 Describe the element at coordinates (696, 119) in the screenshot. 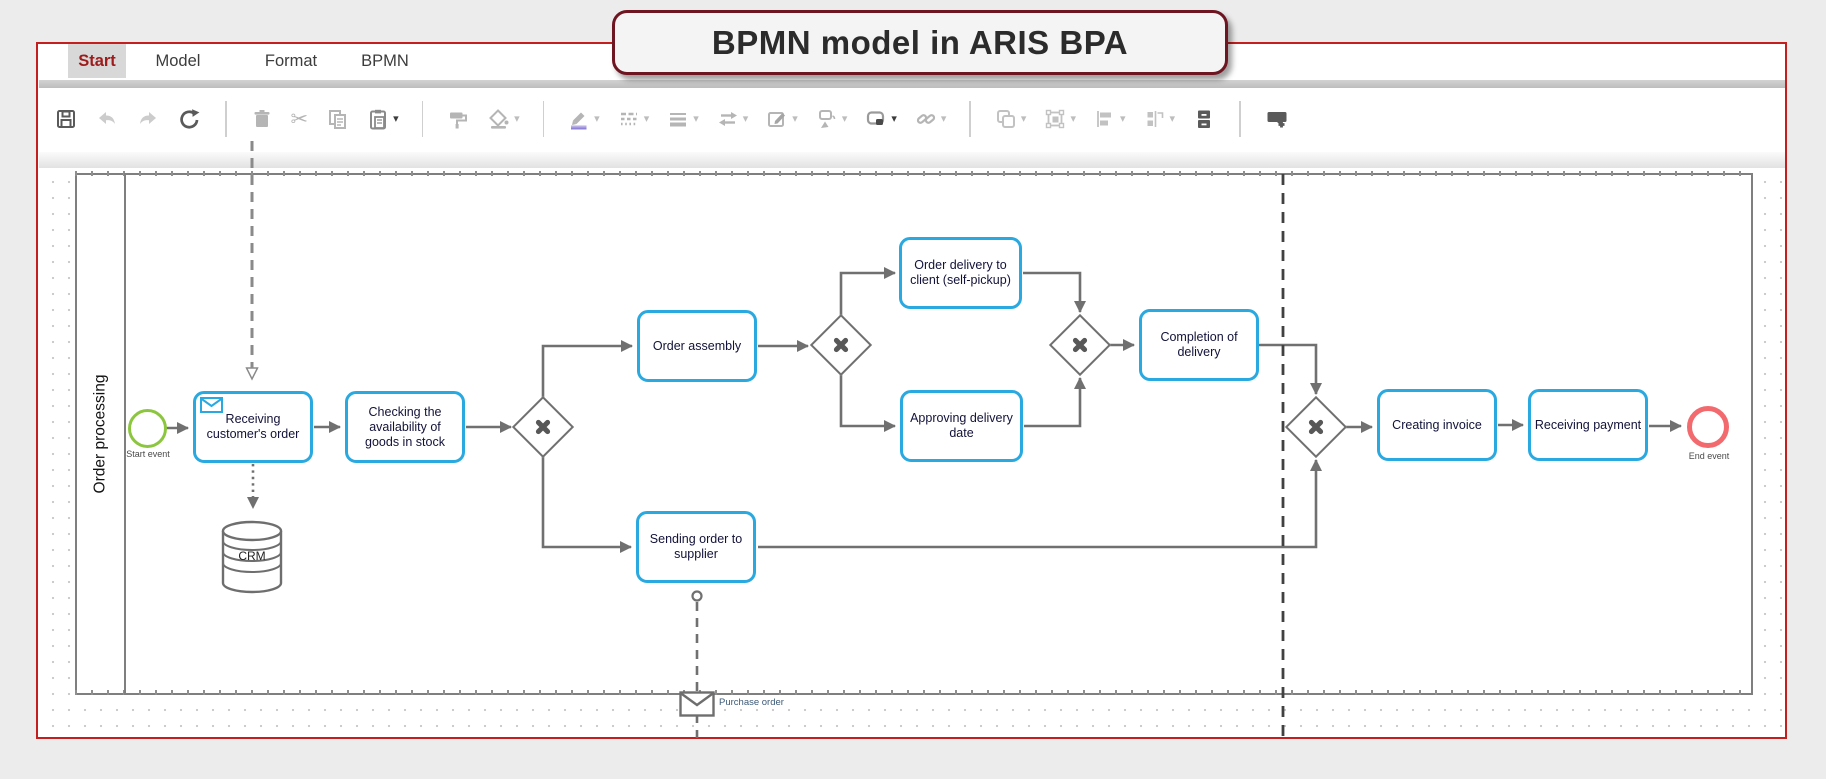

I see `line-weight-dropdown-caret: ▾` at that location.